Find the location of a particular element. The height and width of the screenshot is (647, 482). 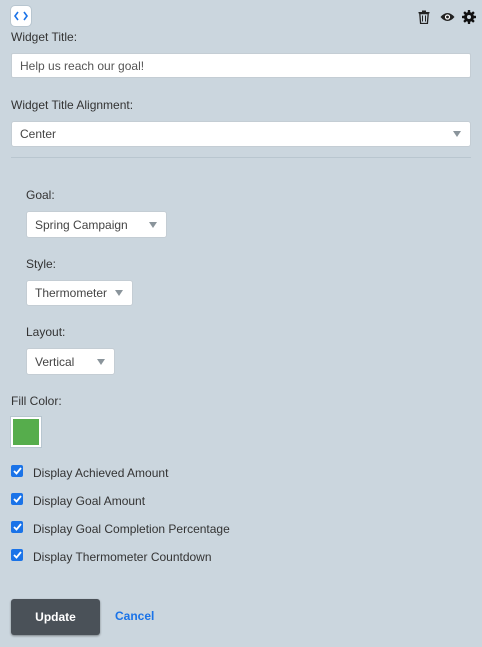

preview-button is located at coordinates (447, 17).